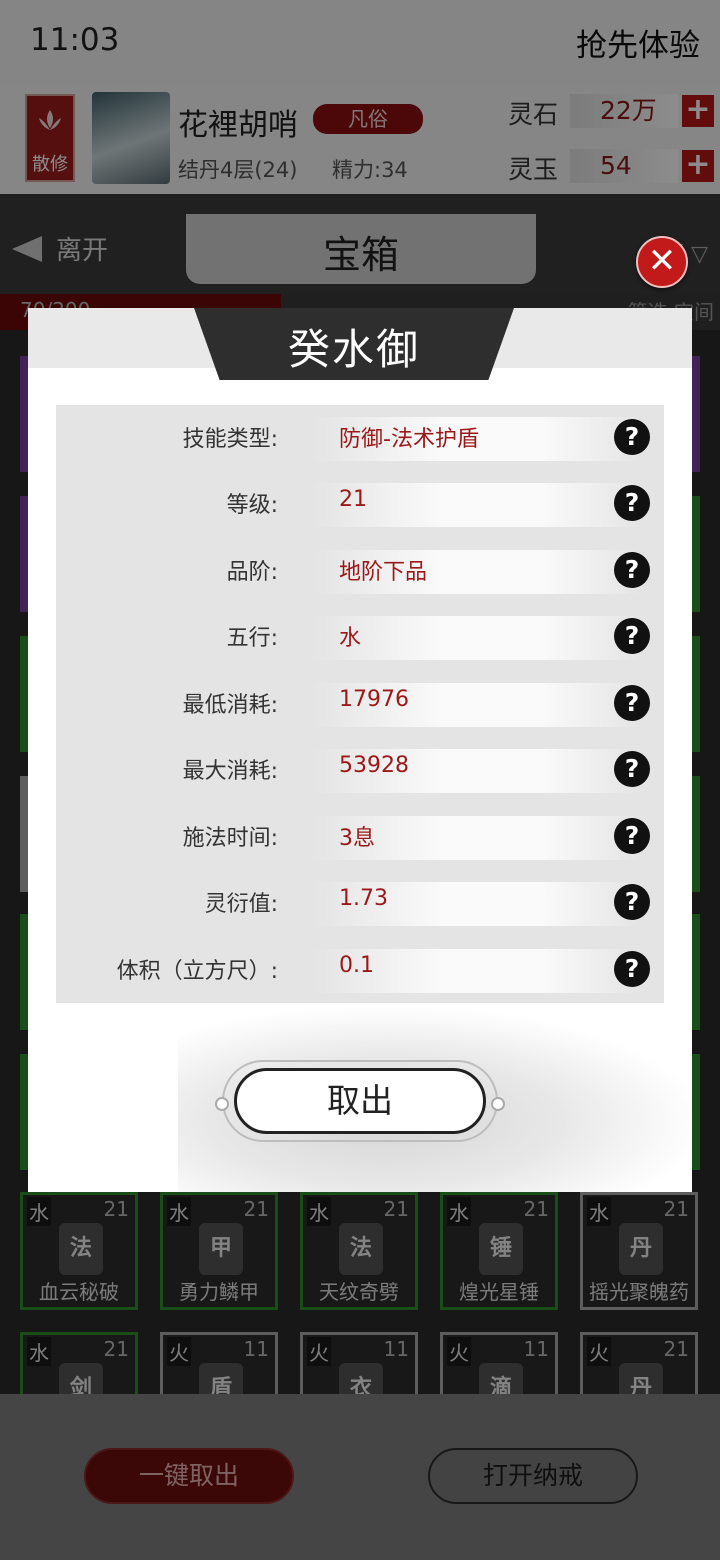  Describe the element at coordinates (230, 439) in the screenshot. I see `attribute-label: 技能类型:` at that location.